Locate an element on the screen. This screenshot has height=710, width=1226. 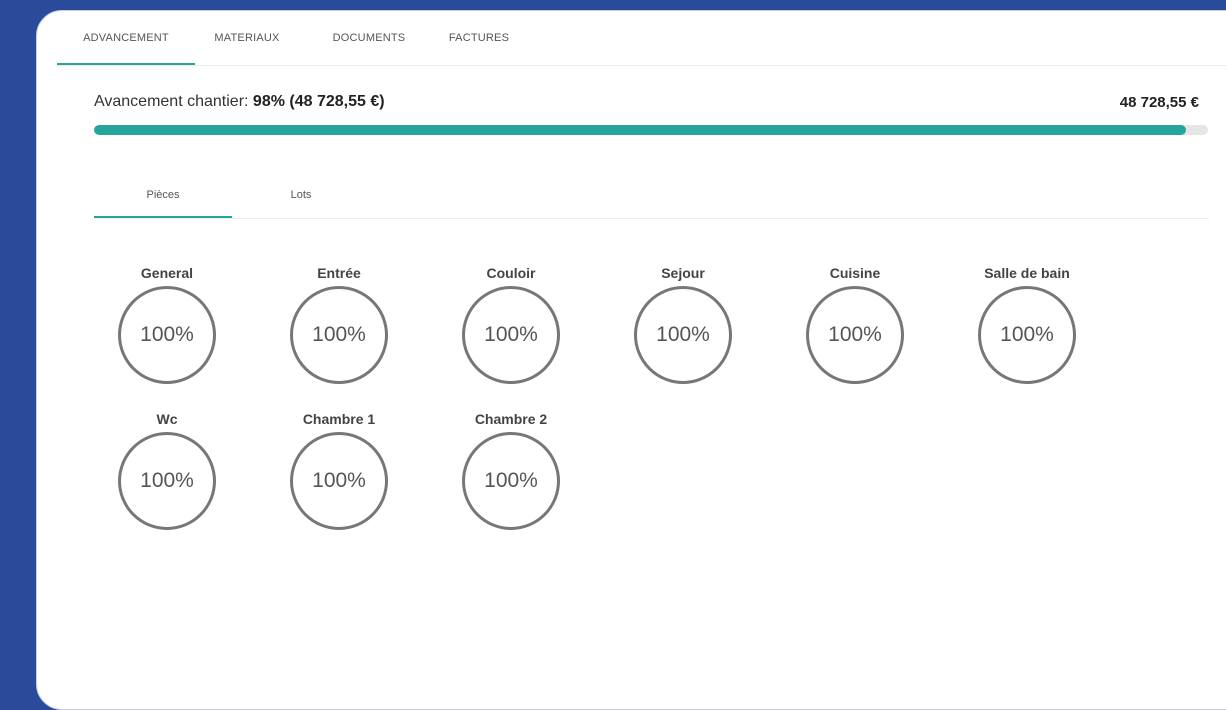
room-card-entree: Entrée 100% is located at coordinates (339, 323).